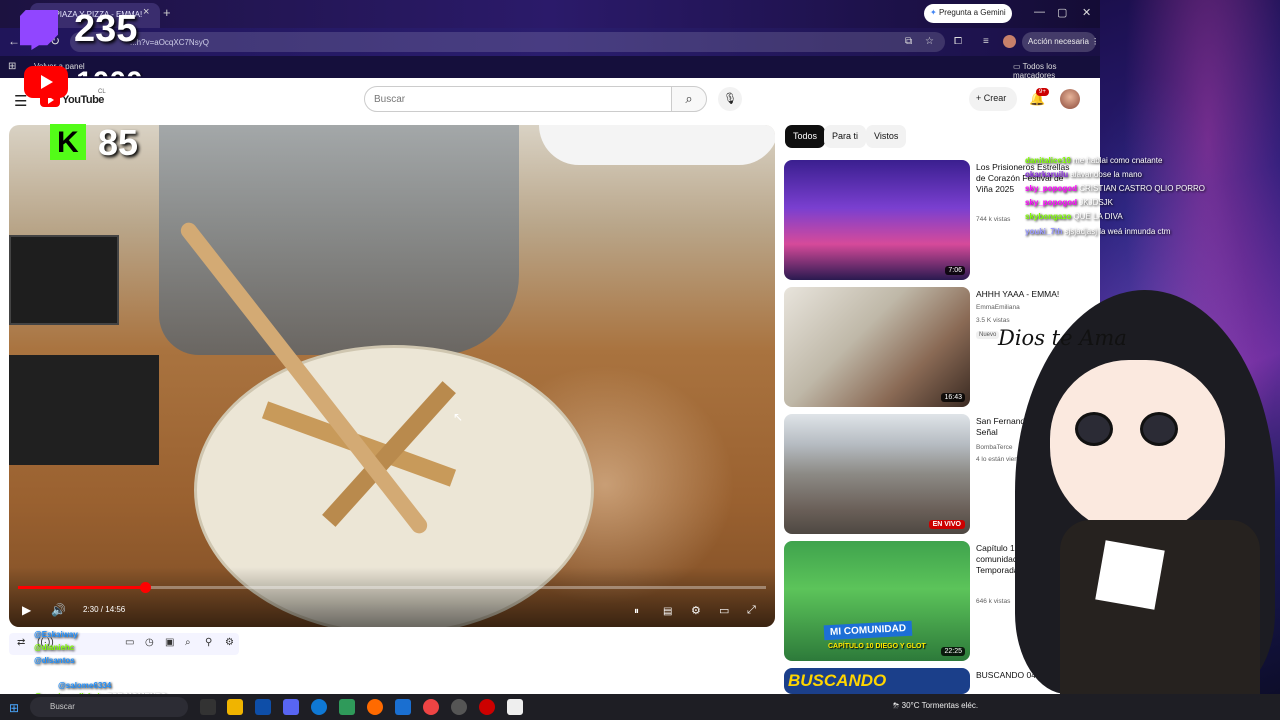  I want to click on video-title-2: AHHH YAAA - EMMA!, so click(1026, 294).